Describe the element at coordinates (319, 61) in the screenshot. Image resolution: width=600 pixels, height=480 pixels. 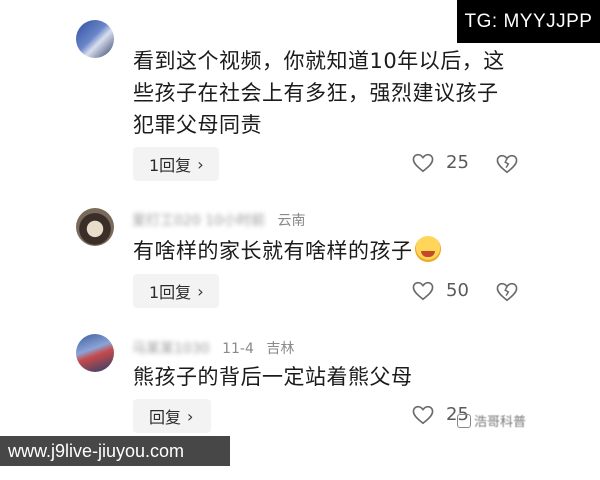
I see `comment-text-line: 看到这个视频，你就知道10年以后，这` at that location.